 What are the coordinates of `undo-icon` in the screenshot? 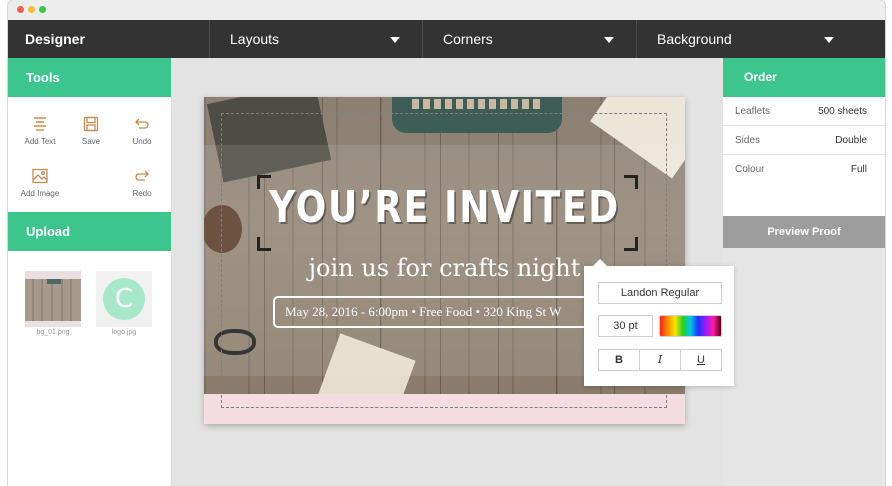 It's located at (142, 123).